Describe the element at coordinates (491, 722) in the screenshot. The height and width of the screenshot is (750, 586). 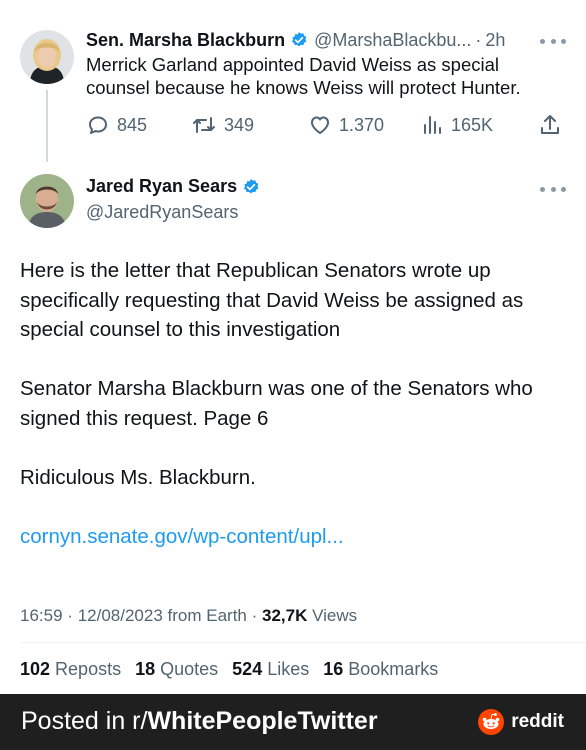
I see `reddit-logo-icon` at that location.